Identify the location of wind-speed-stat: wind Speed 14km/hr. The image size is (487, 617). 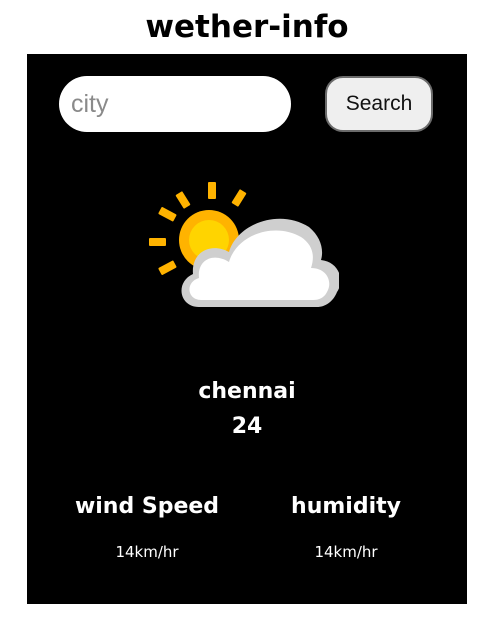
(147, 526).